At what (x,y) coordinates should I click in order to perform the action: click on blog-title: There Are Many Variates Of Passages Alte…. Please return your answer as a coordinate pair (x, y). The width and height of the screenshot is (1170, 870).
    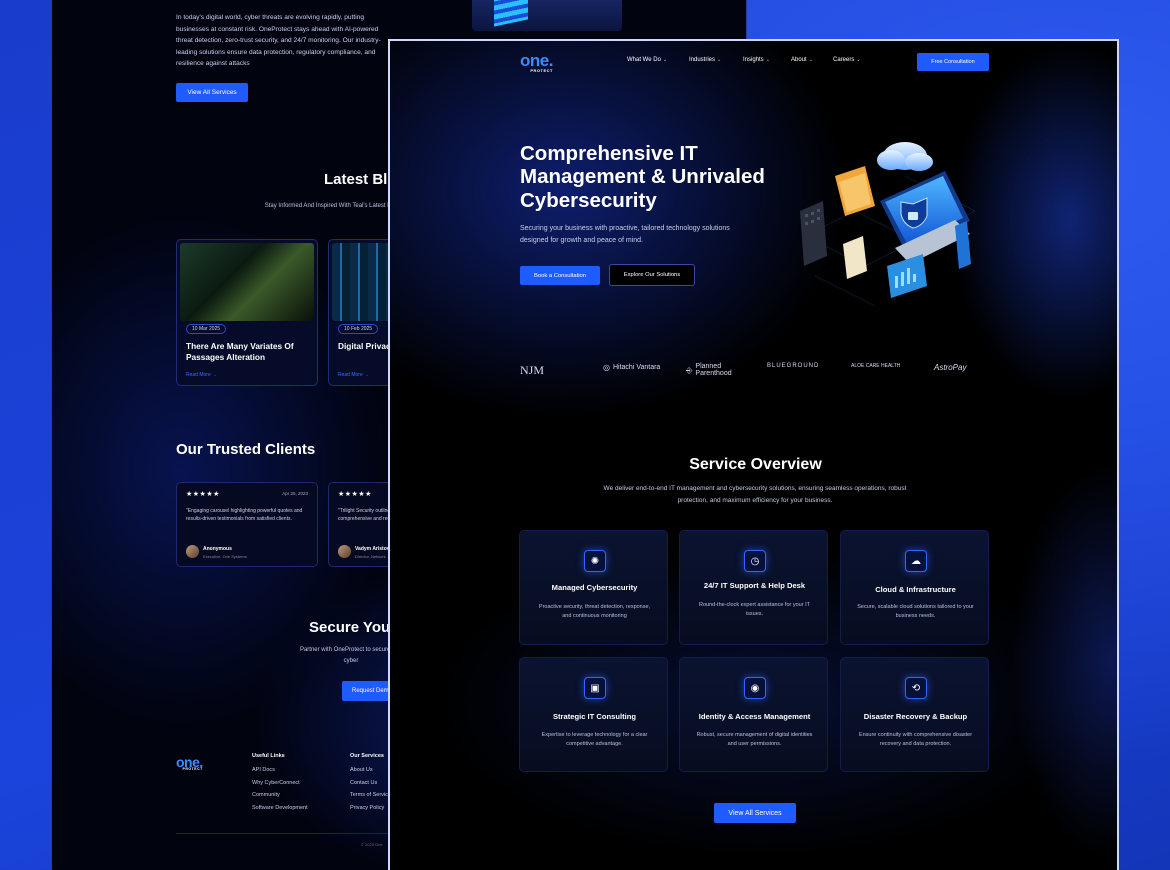
    Looking at the image, I should click on (240, 351).